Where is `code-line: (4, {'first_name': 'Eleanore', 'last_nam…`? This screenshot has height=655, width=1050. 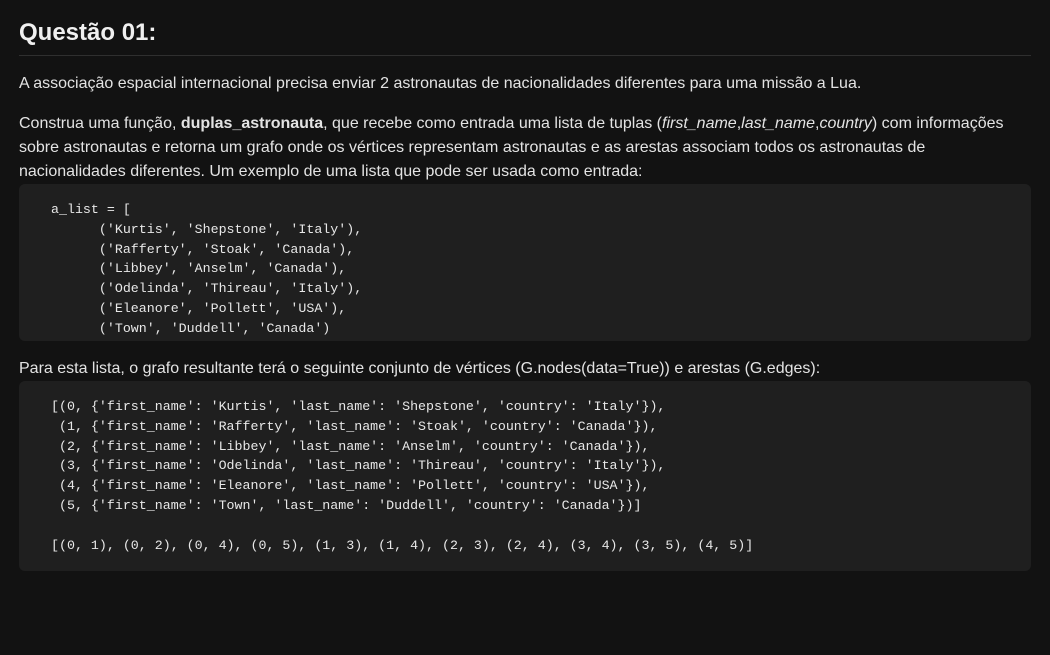 code-line: (4, {'first_name': 'Eleanore', 'last_nam… is located at coordinates (350, 486).